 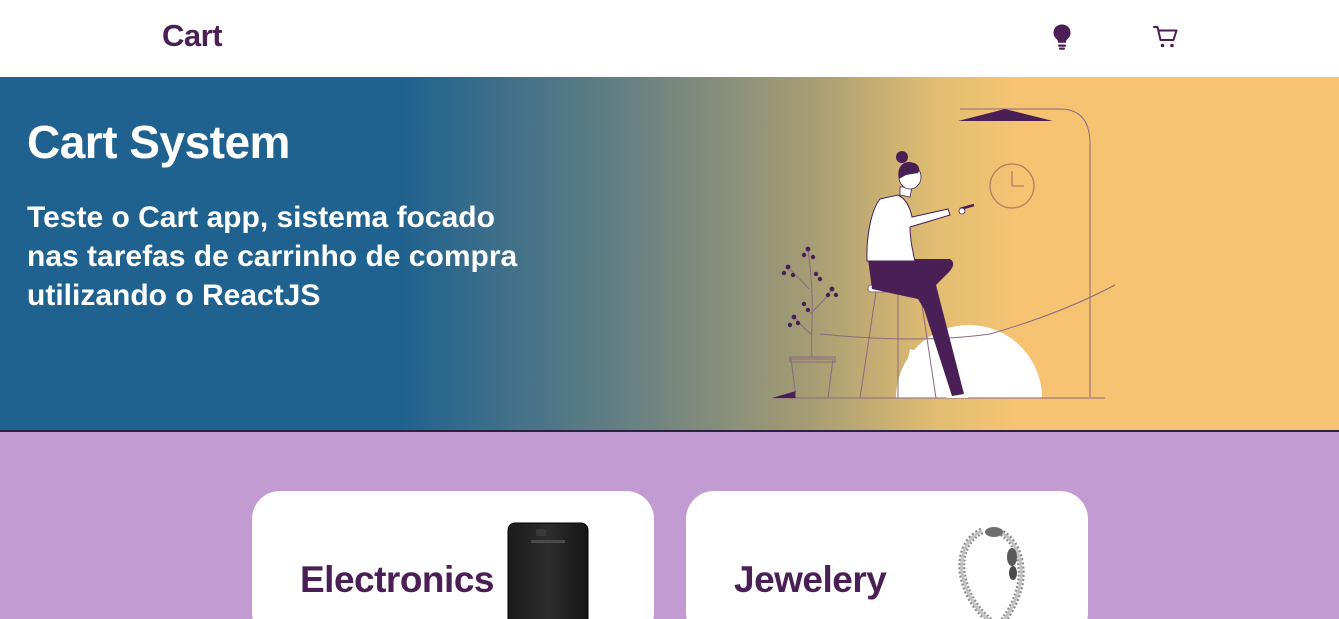 What do you see at coordinates (397, 579) in the screenshot?
I see `category-label: Electronics` at bounding box center [397, 579].